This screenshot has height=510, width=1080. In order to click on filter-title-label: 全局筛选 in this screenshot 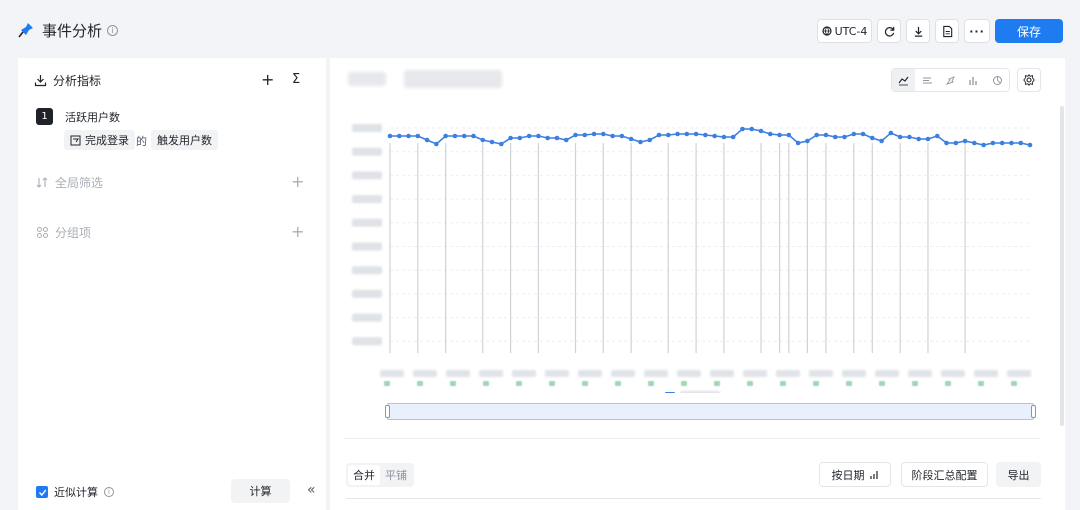, I will do `click(79, 183)`.